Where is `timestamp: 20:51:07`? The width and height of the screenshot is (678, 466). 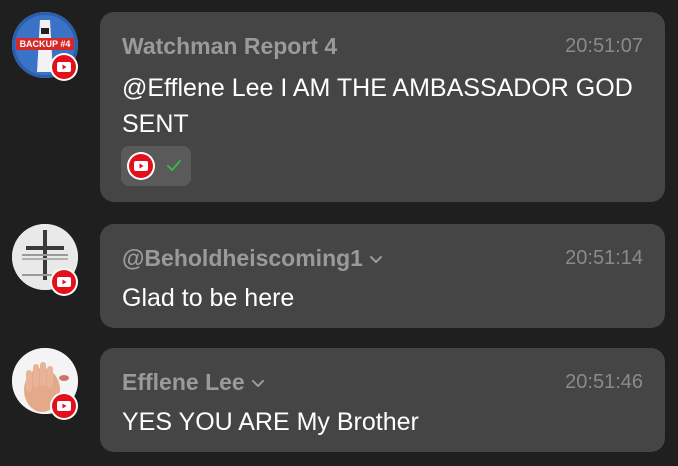 timestamp: 20:51:07 is located at coordinates (604, 46).